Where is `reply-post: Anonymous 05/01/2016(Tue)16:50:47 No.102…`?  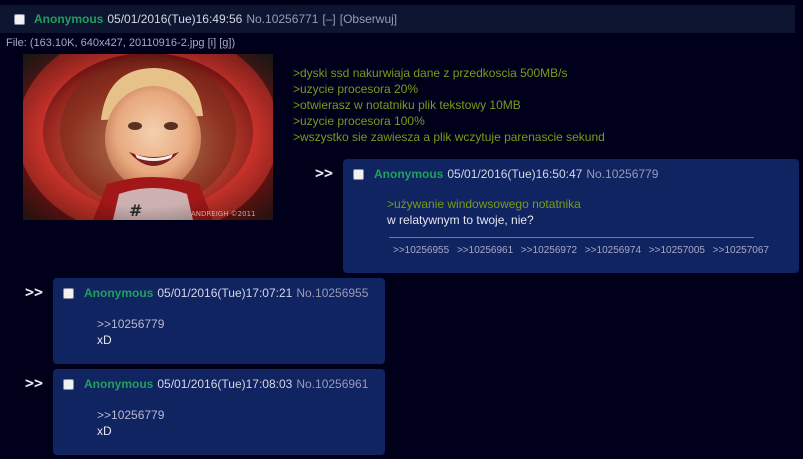 reply-post: Anonymous 05/01/2016(Tue)16:50:47 No.102… is located at coordinates (571, 216).